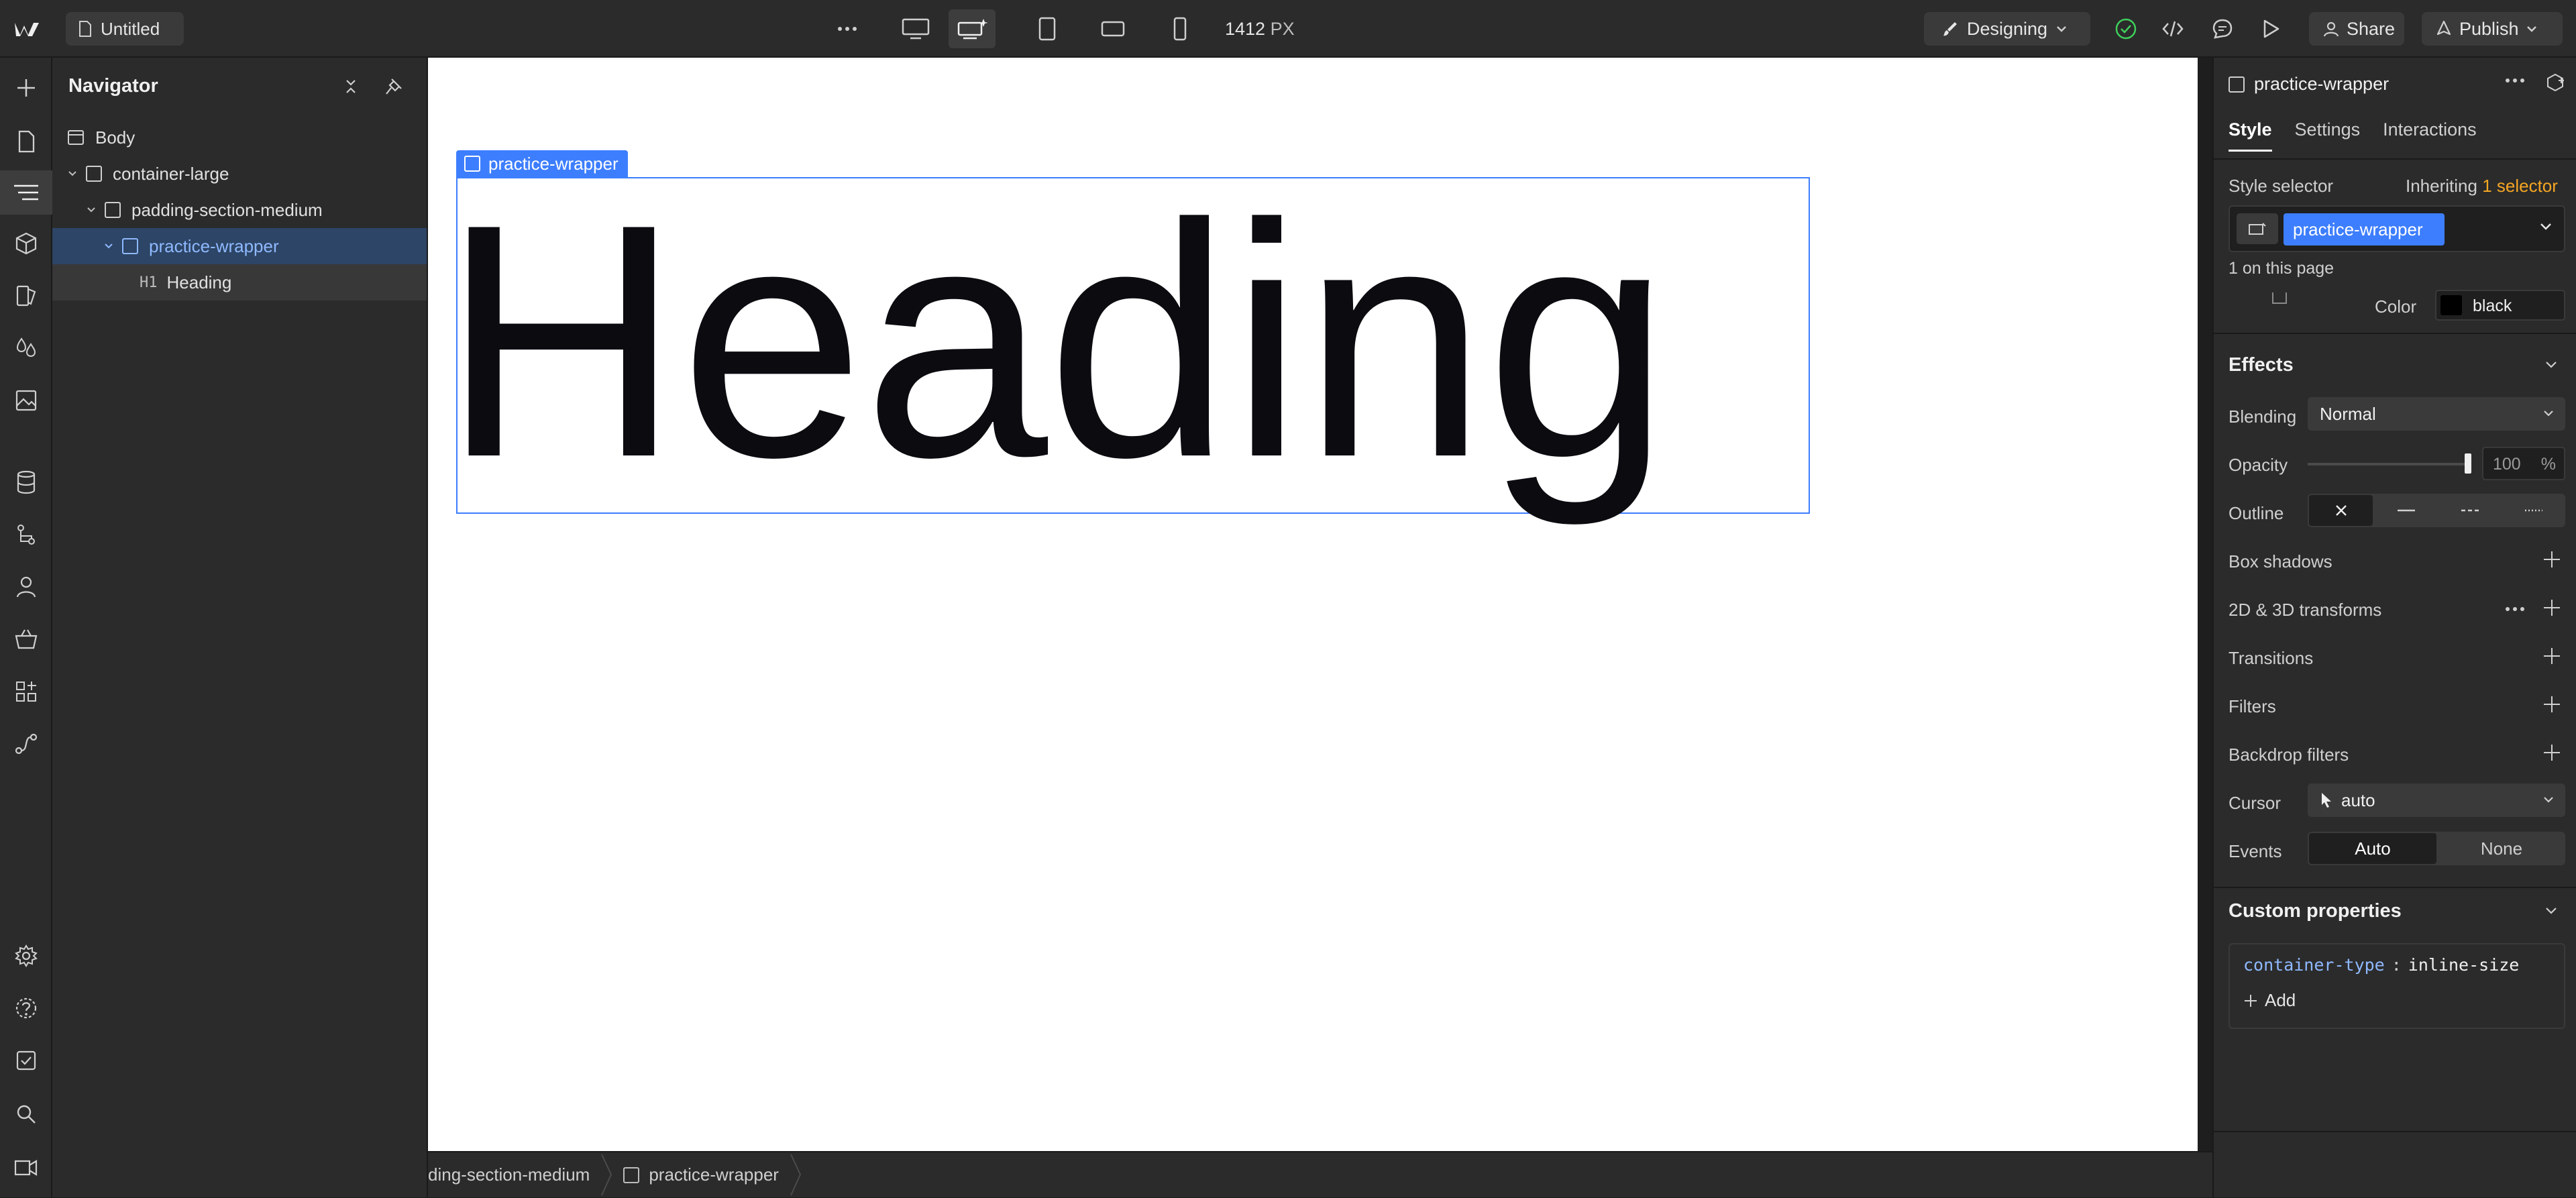 The image size is (2576, 1198). Describe the element at coordinates (125, 29) in the screenshot. I see `page-selector-button: Untitled` at that location.